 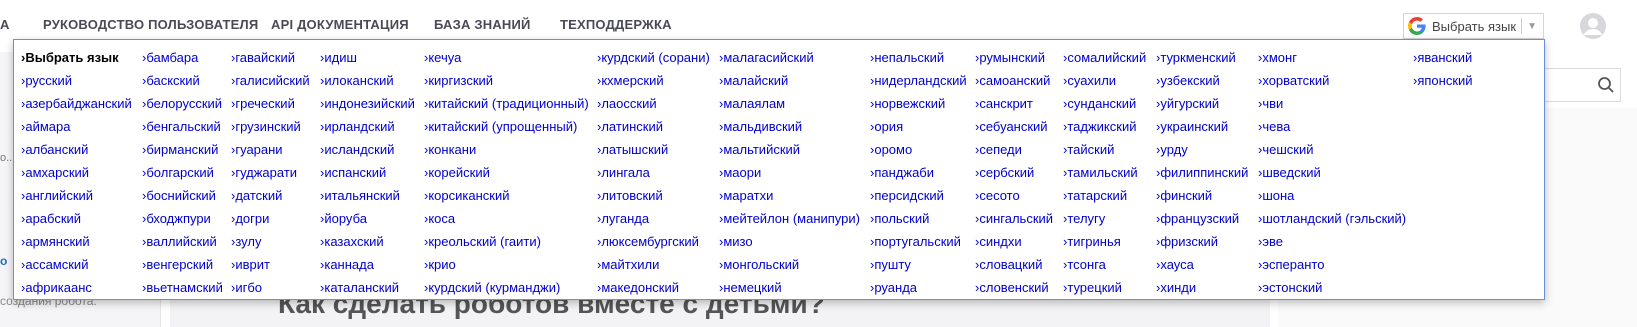 What do you see at coordinates (1202, 126) in the screenshot?
I see `language-option: украинский` at bounding box center [1202, 126].